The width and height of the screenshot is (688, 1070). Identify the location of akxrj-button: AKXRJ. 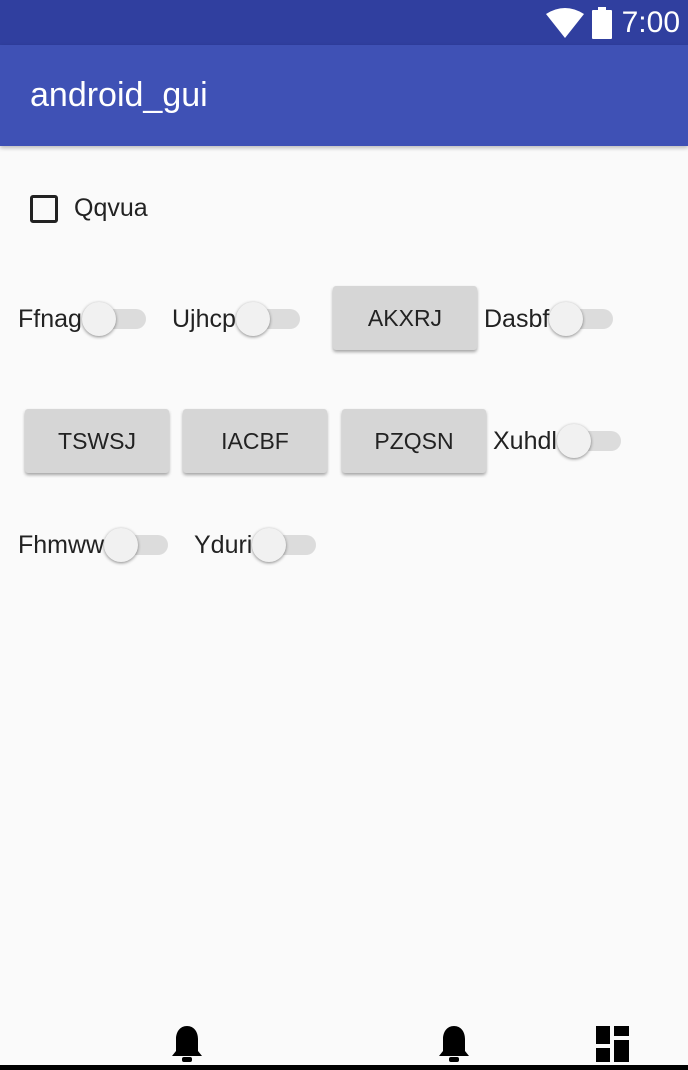
(405, 318).